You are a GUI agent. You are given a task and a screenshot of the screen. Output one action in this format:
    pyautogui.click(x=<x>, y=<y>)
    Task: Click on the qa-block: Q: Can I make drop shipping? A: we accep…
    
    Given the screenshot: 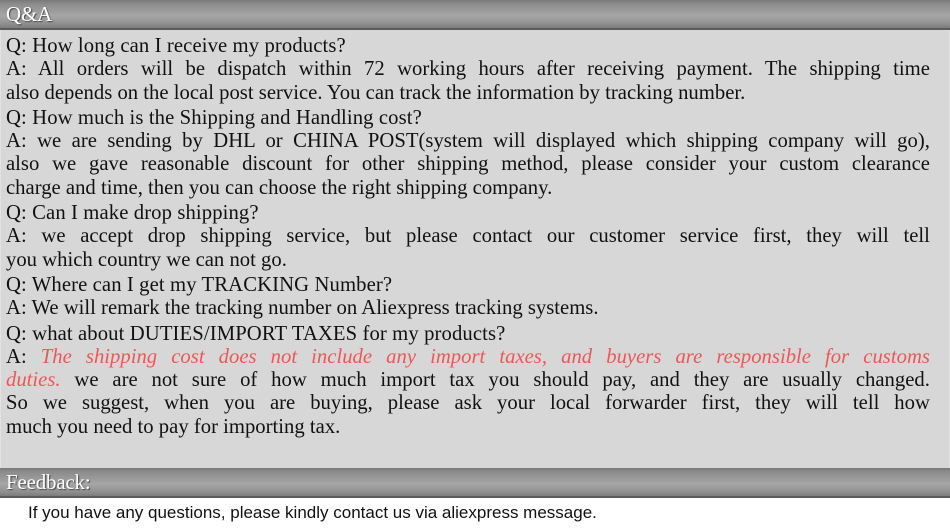 What is the action you would take?
    pyautogui.click(x=475, y=235)
    